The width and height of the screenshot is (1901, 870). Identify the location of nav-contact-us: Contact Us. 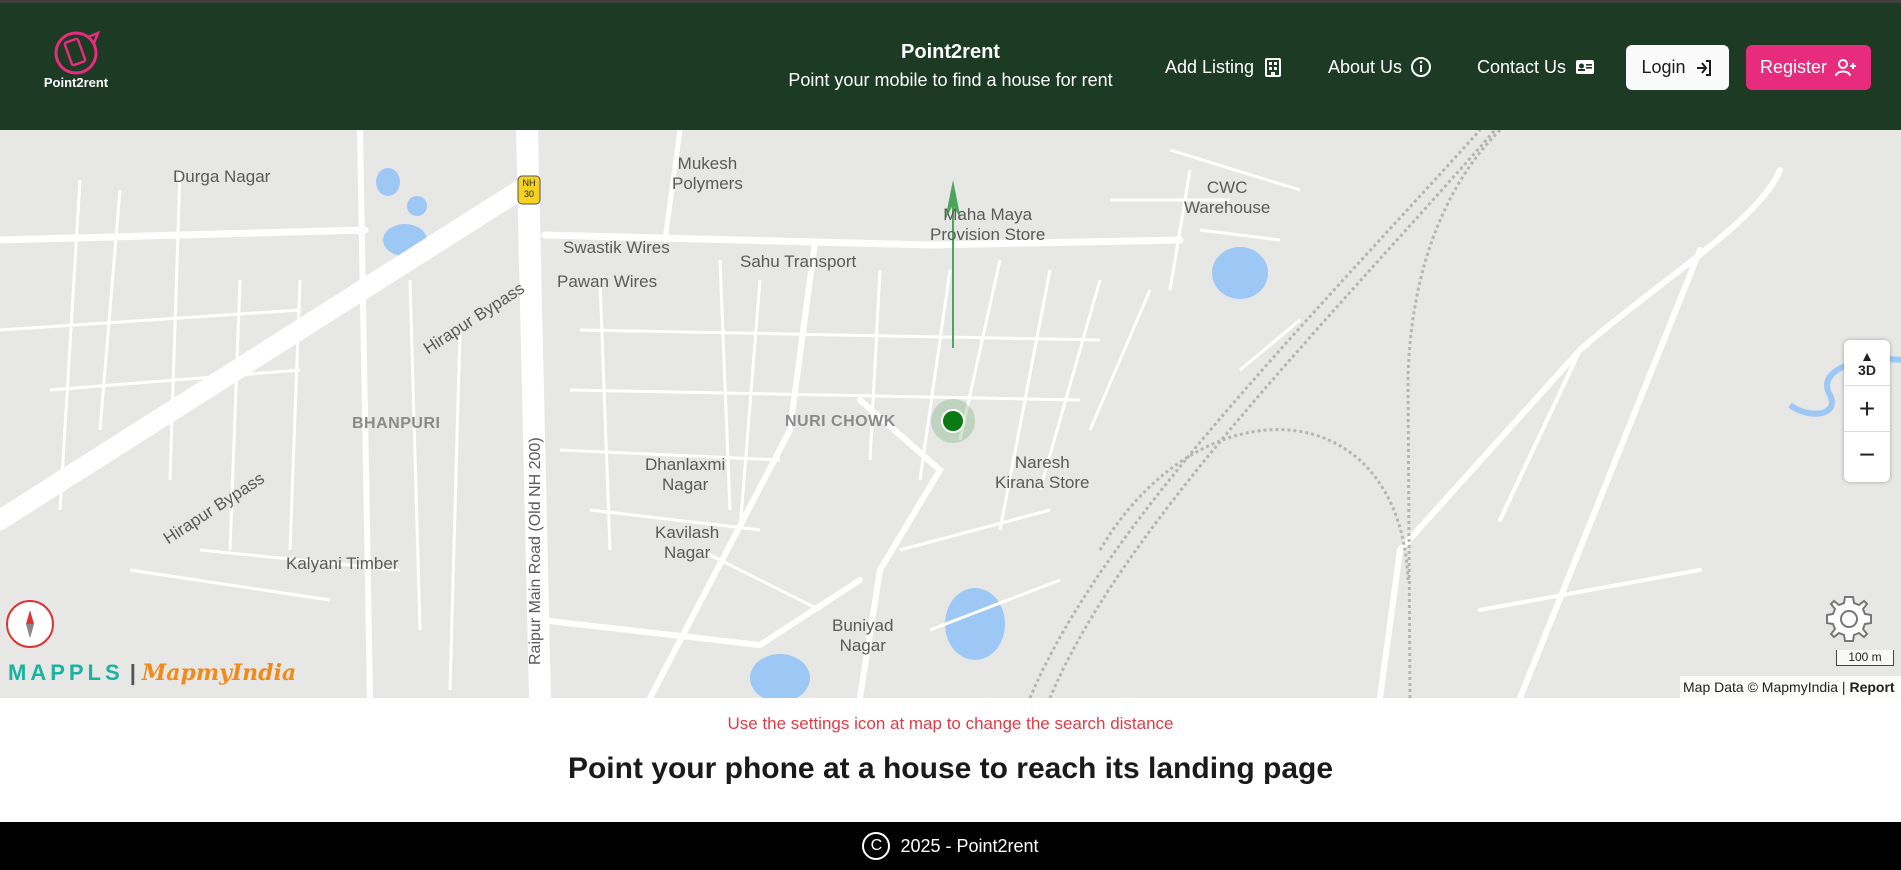
(1536, 67).